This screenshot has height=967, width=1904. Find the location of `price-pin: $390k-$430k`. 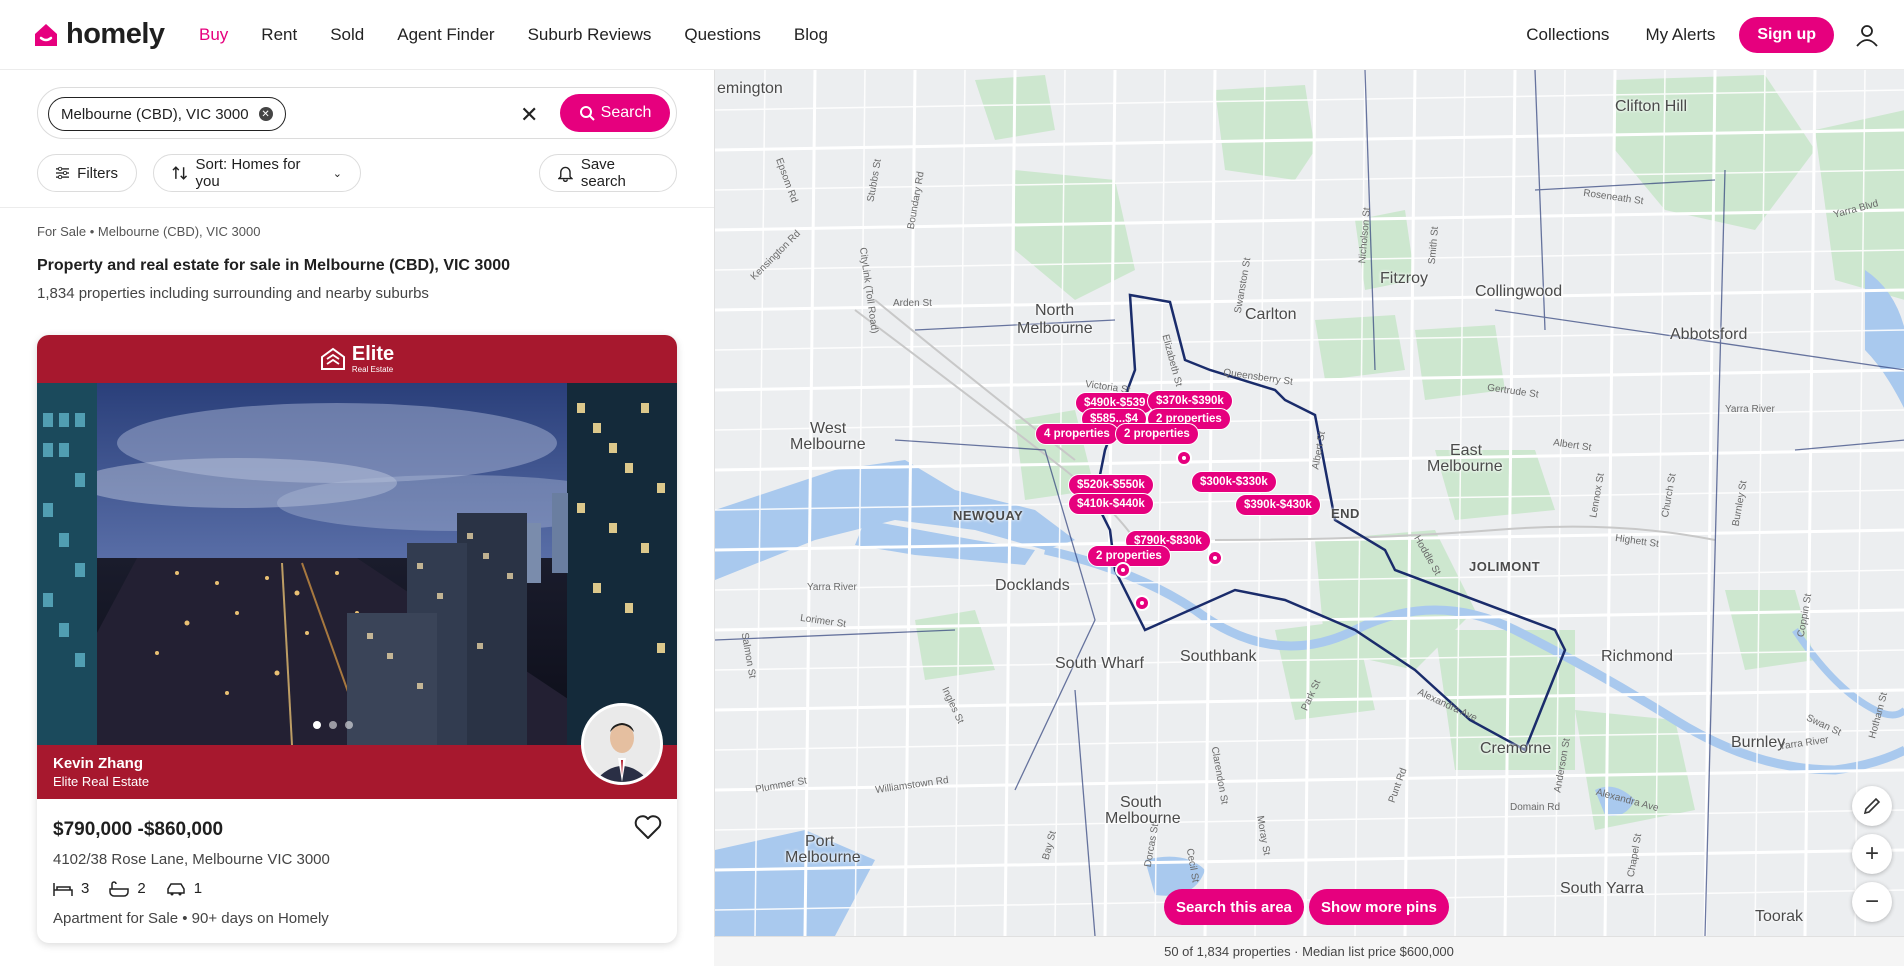

price-pin: $390k-$430k is located at coordinates (1278, 505).